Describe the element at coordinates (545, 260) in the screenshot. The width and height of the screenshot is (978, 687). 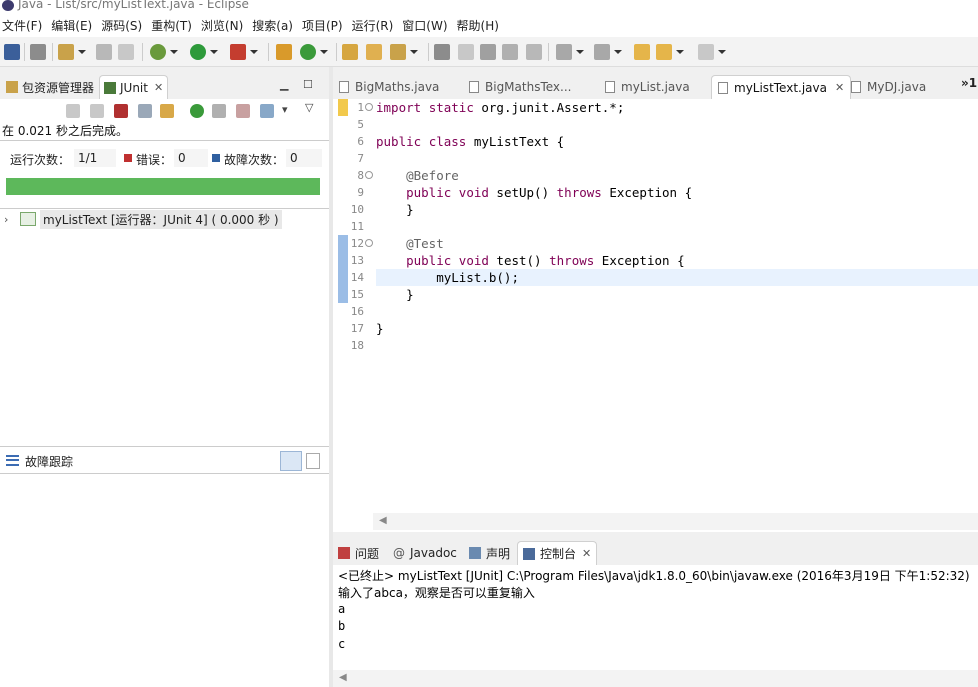
I see `code-line: public void test() throws Exception {` at that location.